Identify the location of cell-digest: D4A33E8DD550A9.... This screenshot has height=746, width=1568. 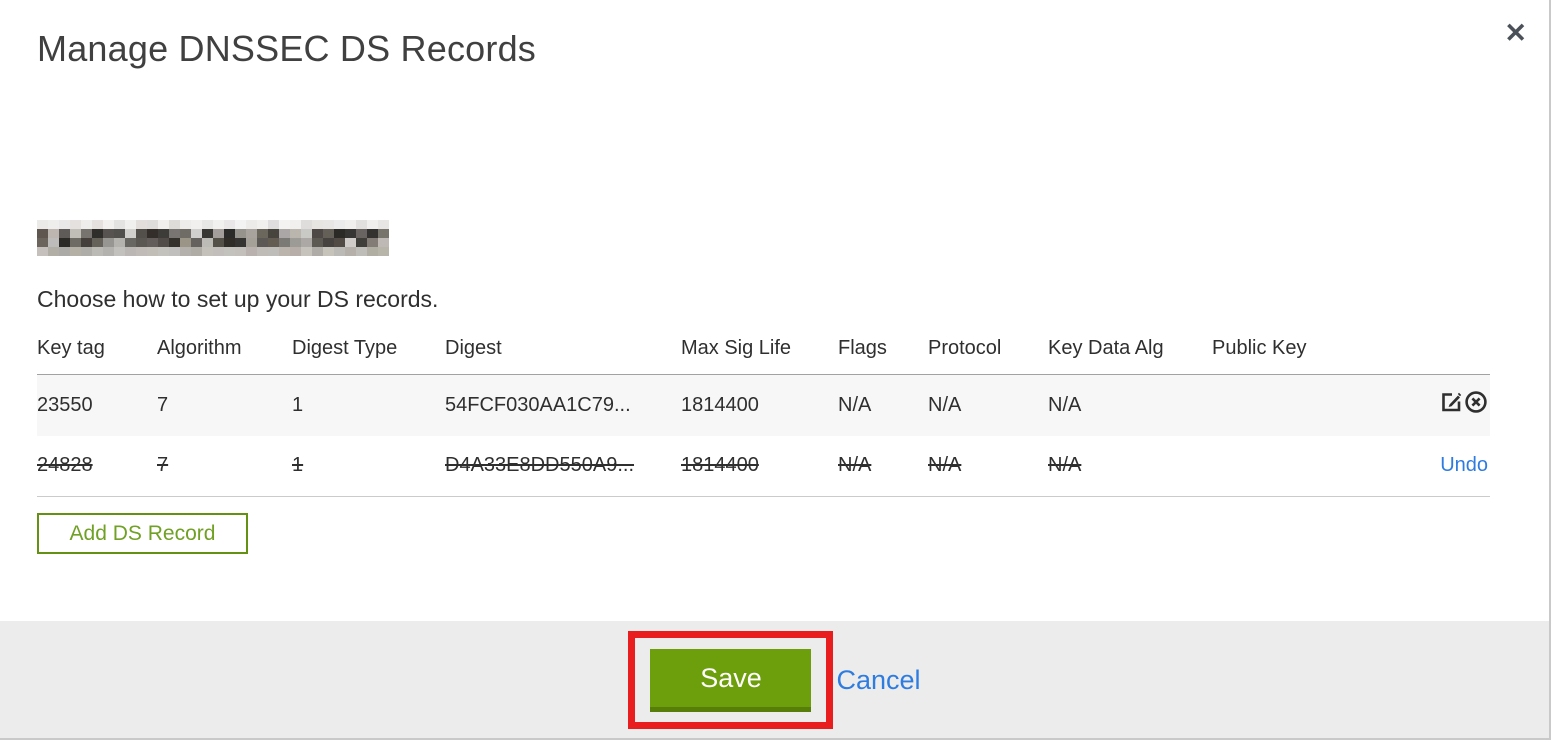
(540, 465).